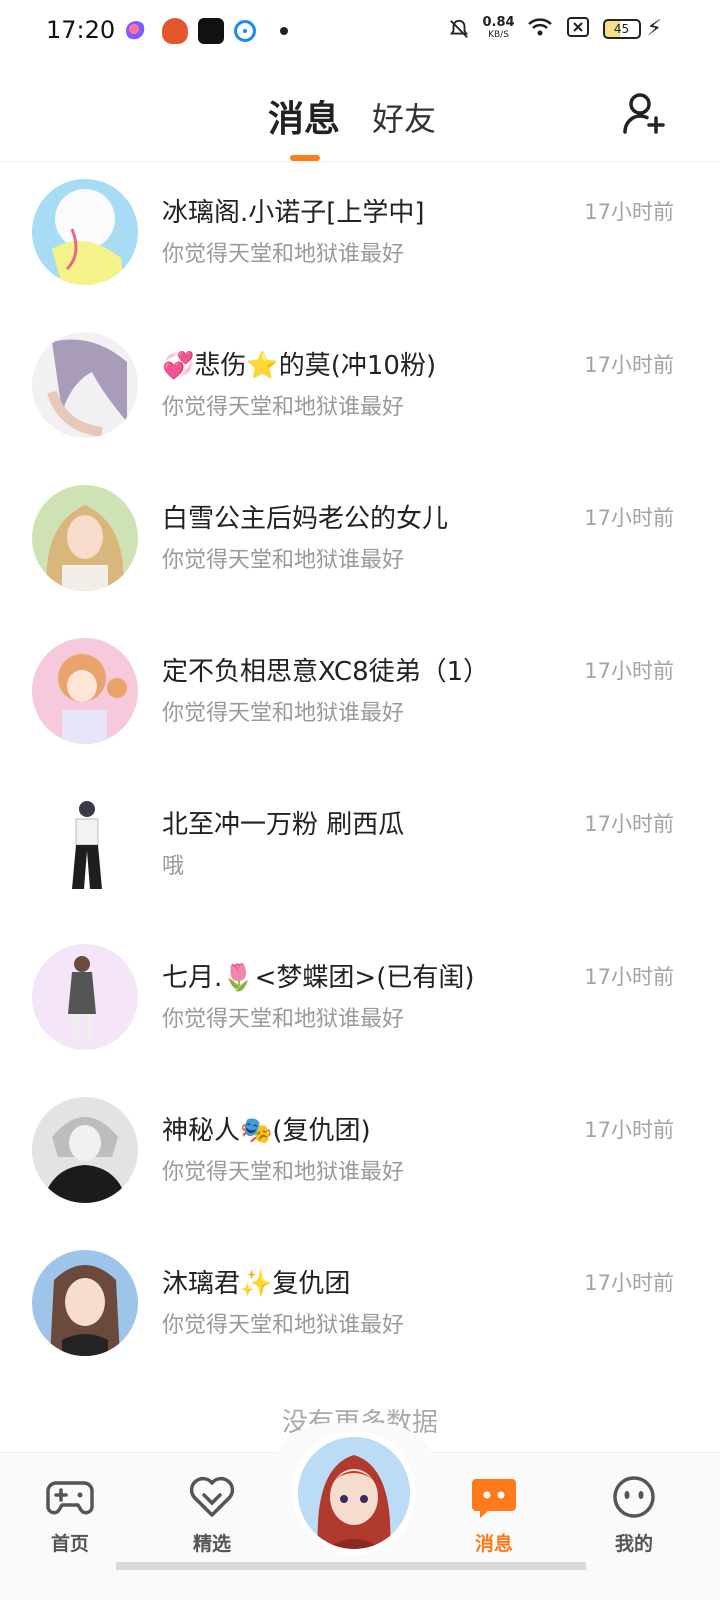  I want to click on add-friend-button, so click(643, 113).